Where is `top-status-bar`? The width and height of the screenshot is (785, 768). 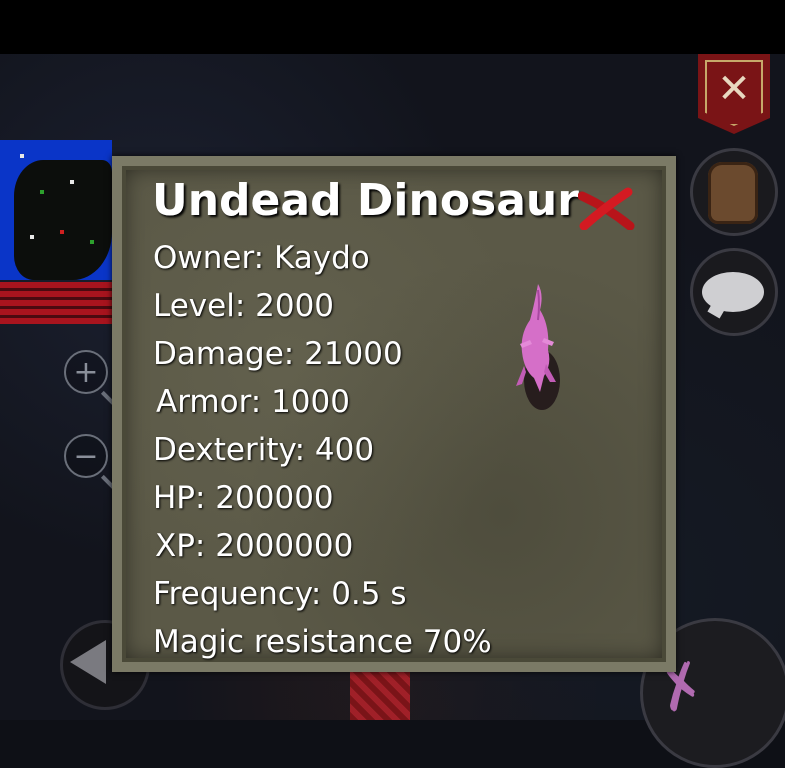 top-status-bar is located at coordinates (392, 27).